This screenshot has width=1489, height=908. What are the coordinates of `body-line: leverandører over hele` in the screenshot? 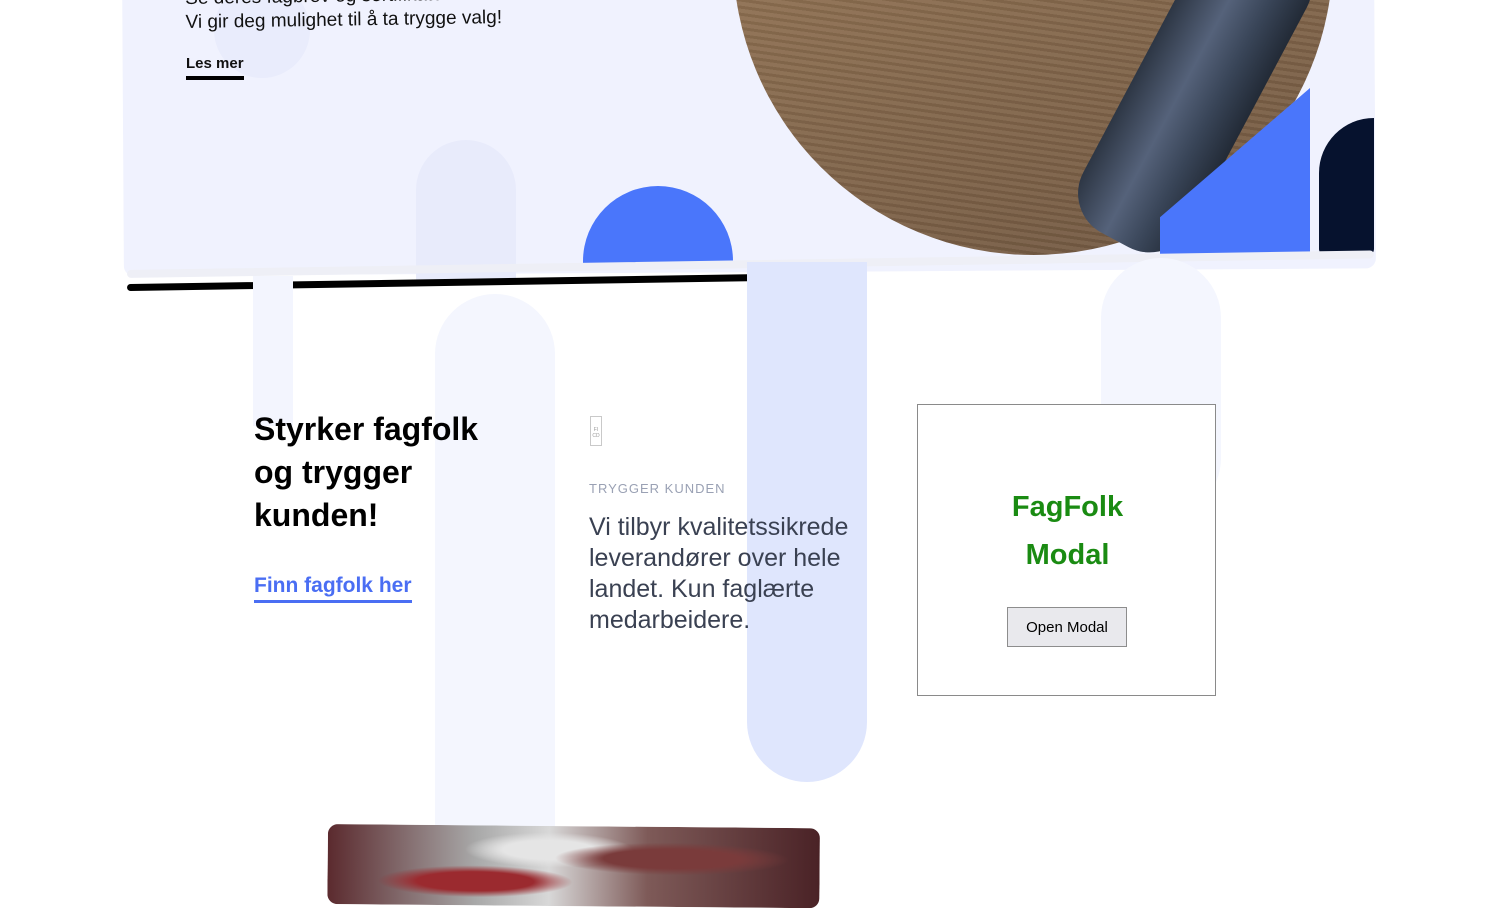 It's located at (715, 558).